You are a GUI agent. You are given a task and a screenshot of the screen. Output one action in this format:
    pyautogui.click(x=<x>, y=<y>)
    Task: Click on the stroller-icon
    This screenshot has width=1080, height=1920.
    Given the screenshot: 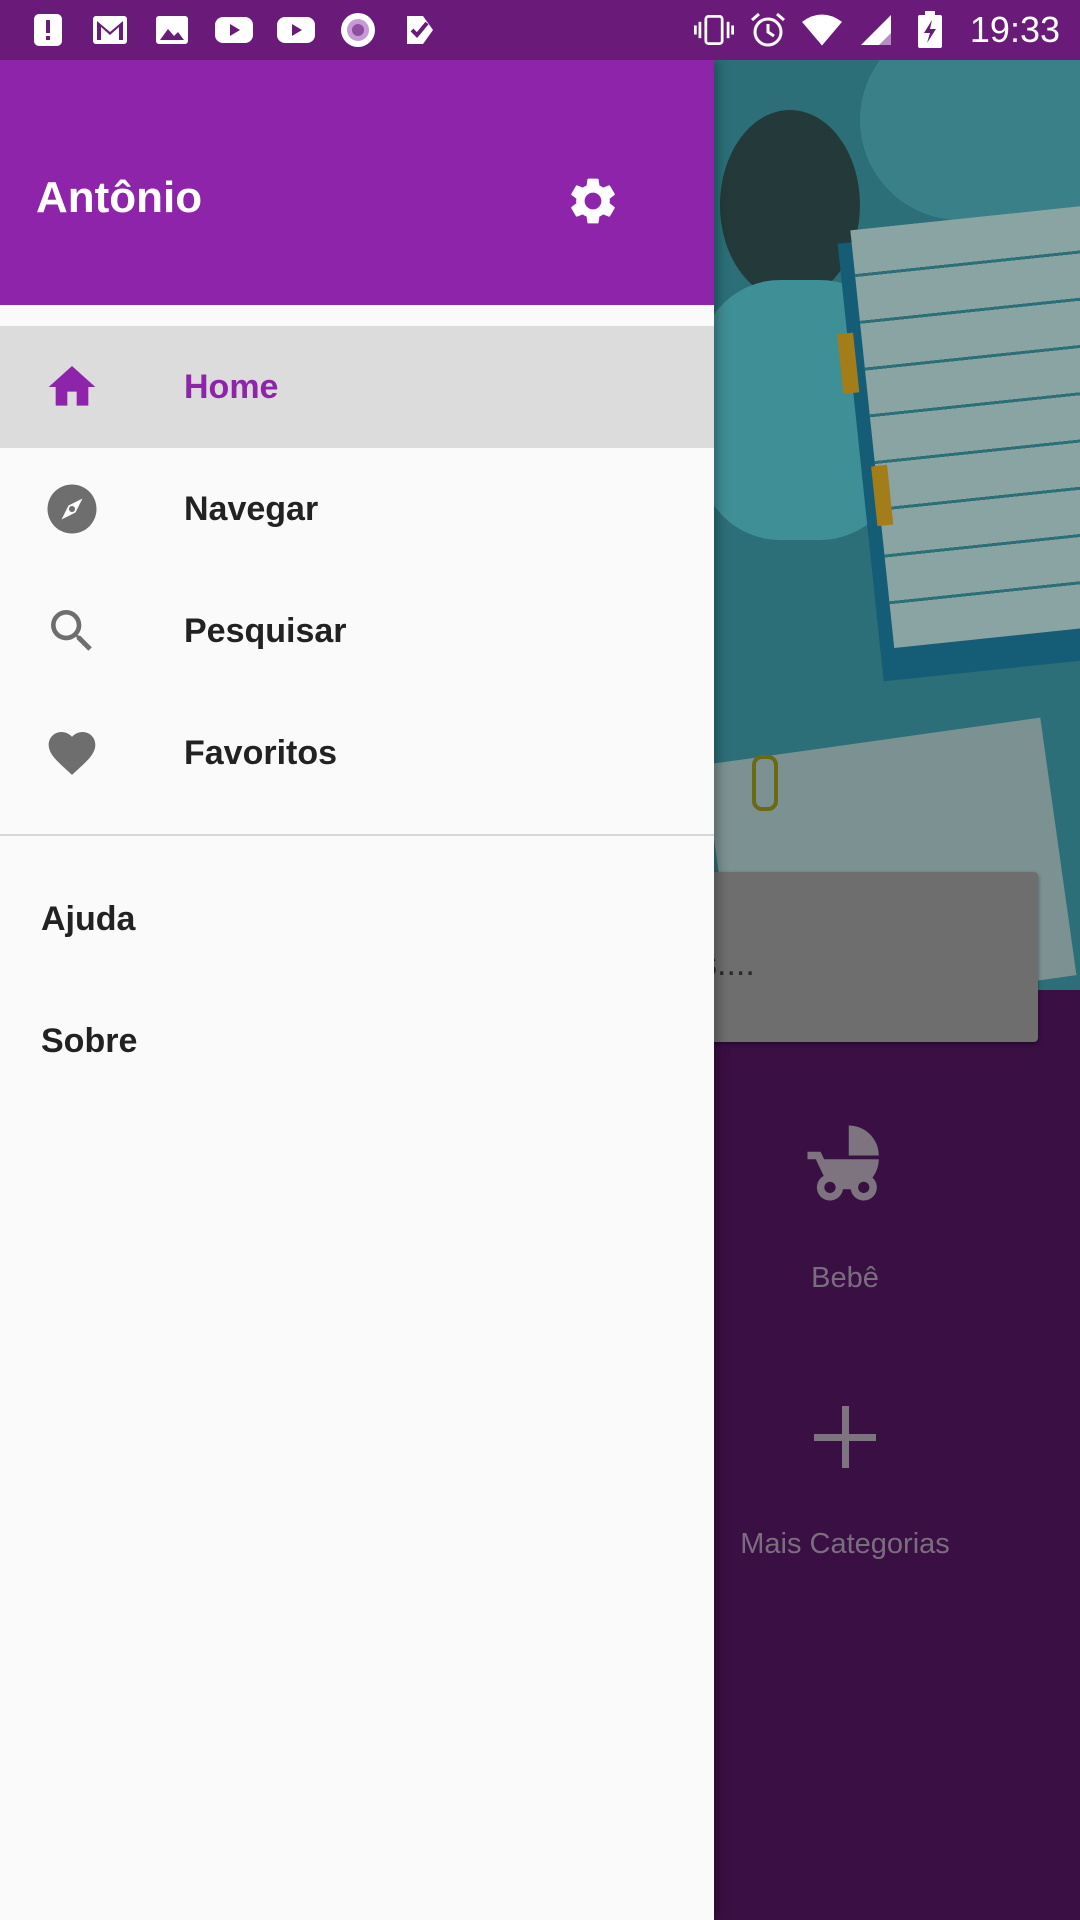 What is the action you would take?
    pyautogui.click(x=843, y=1163)
    